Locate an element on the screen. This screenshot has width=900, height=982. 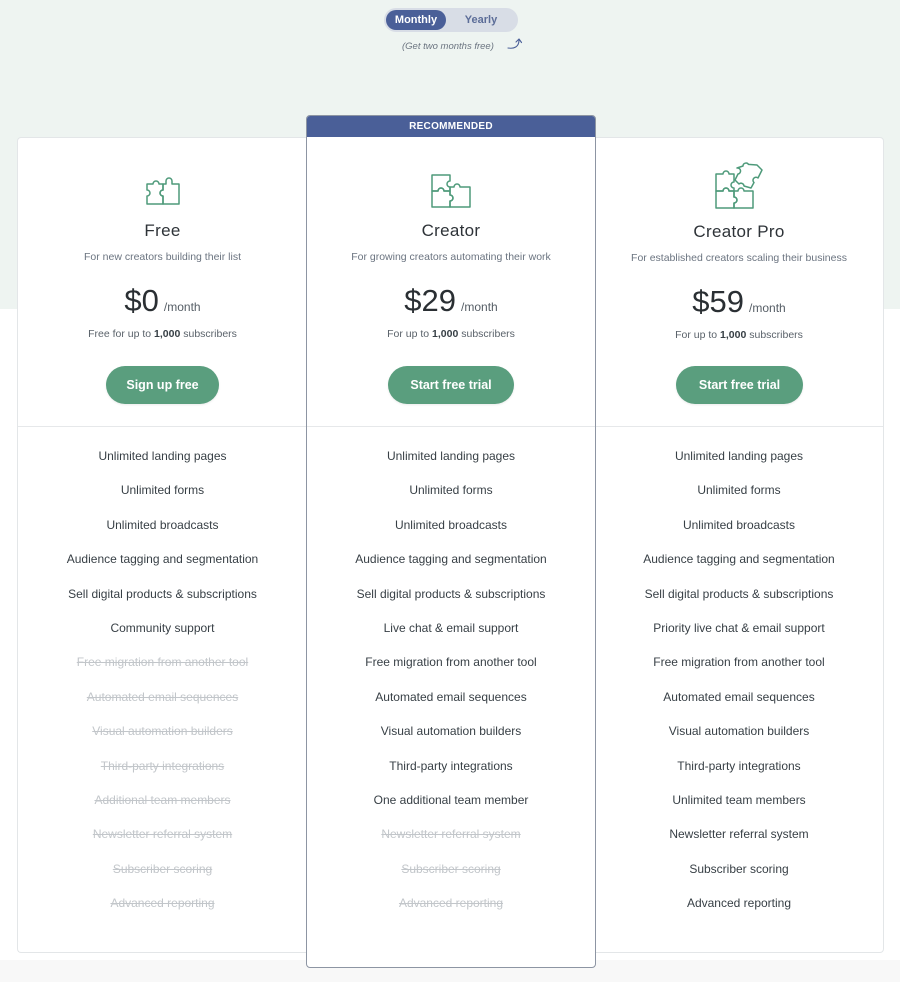
price-amount: $29 is located at coordinates (430, 300).